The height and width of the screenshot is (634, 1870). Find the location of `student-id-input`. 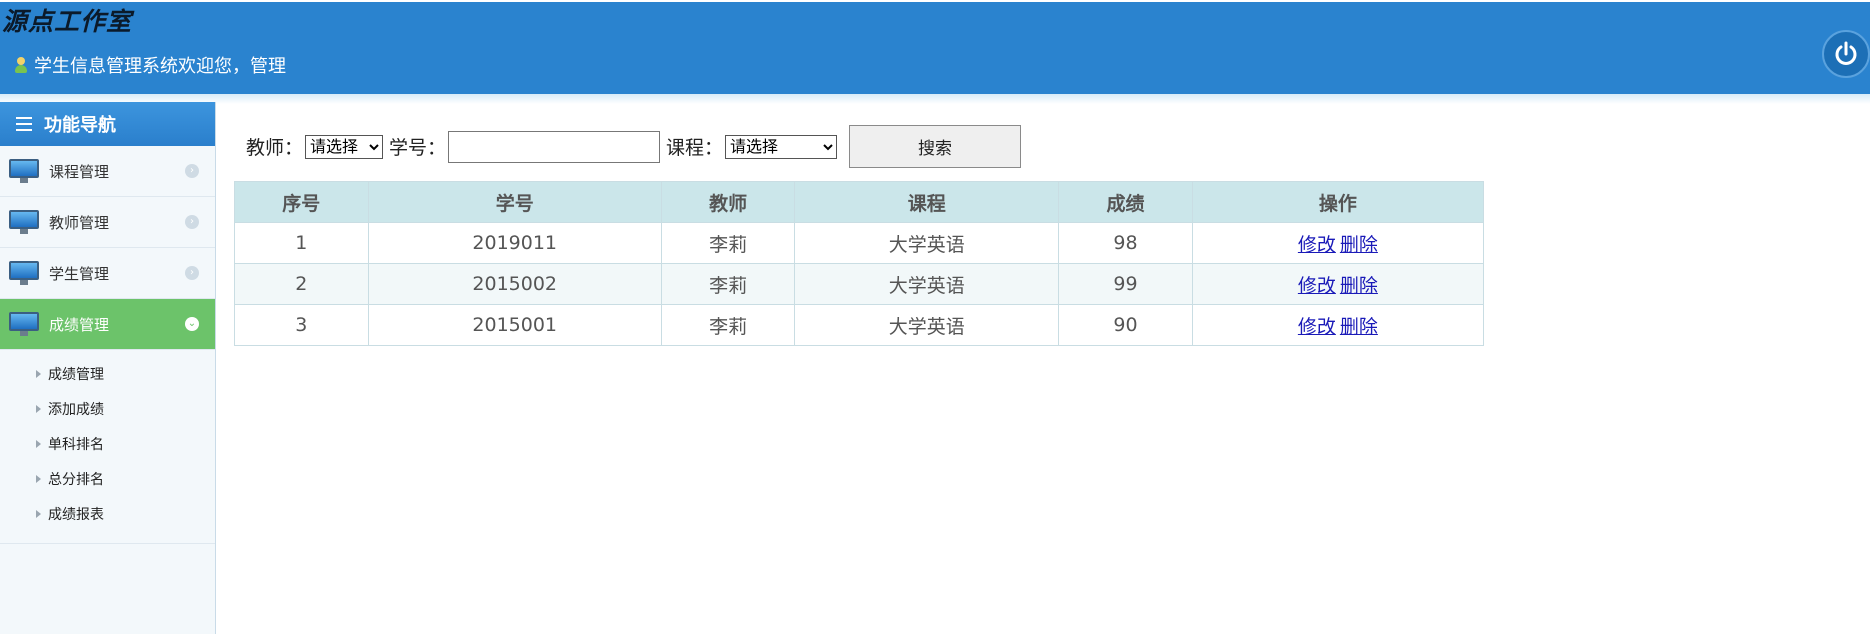

student-id-input is located at coordinates (554, 146).